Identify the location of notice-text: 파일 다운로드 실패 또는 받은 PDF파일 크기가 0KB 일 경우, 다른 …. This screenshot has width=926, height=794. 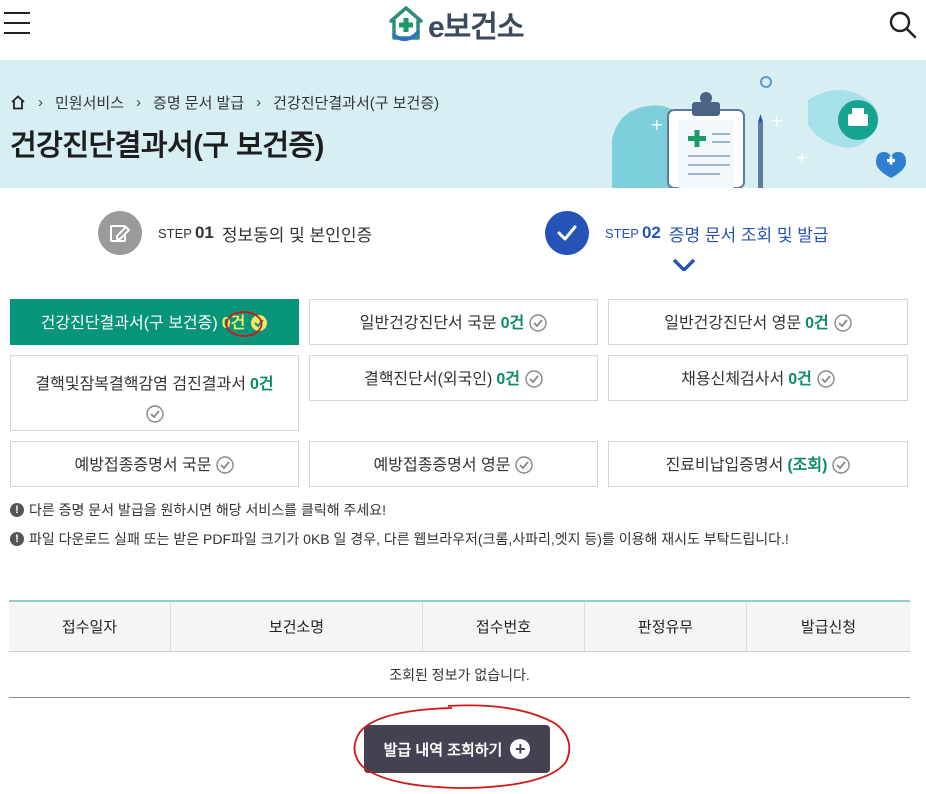
(409, 539).